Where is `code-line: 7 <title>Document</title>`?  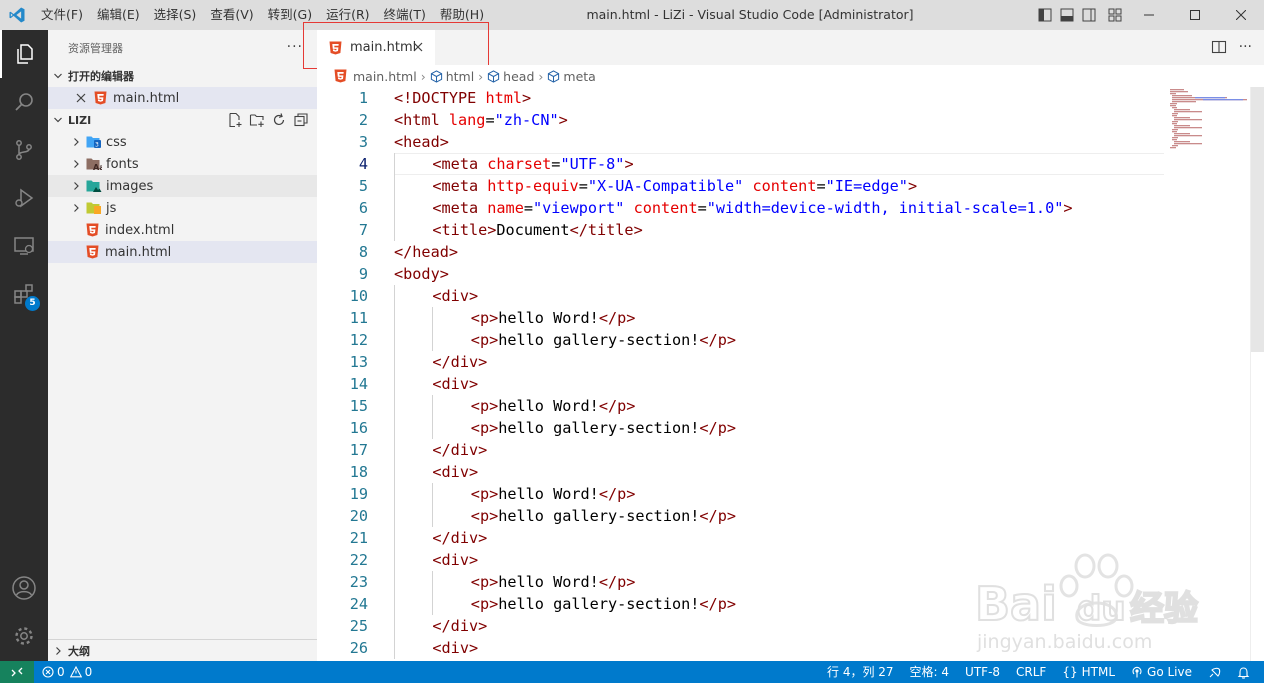 code-line: 7 <title>Document</title> is located at coordinates (741, 230).